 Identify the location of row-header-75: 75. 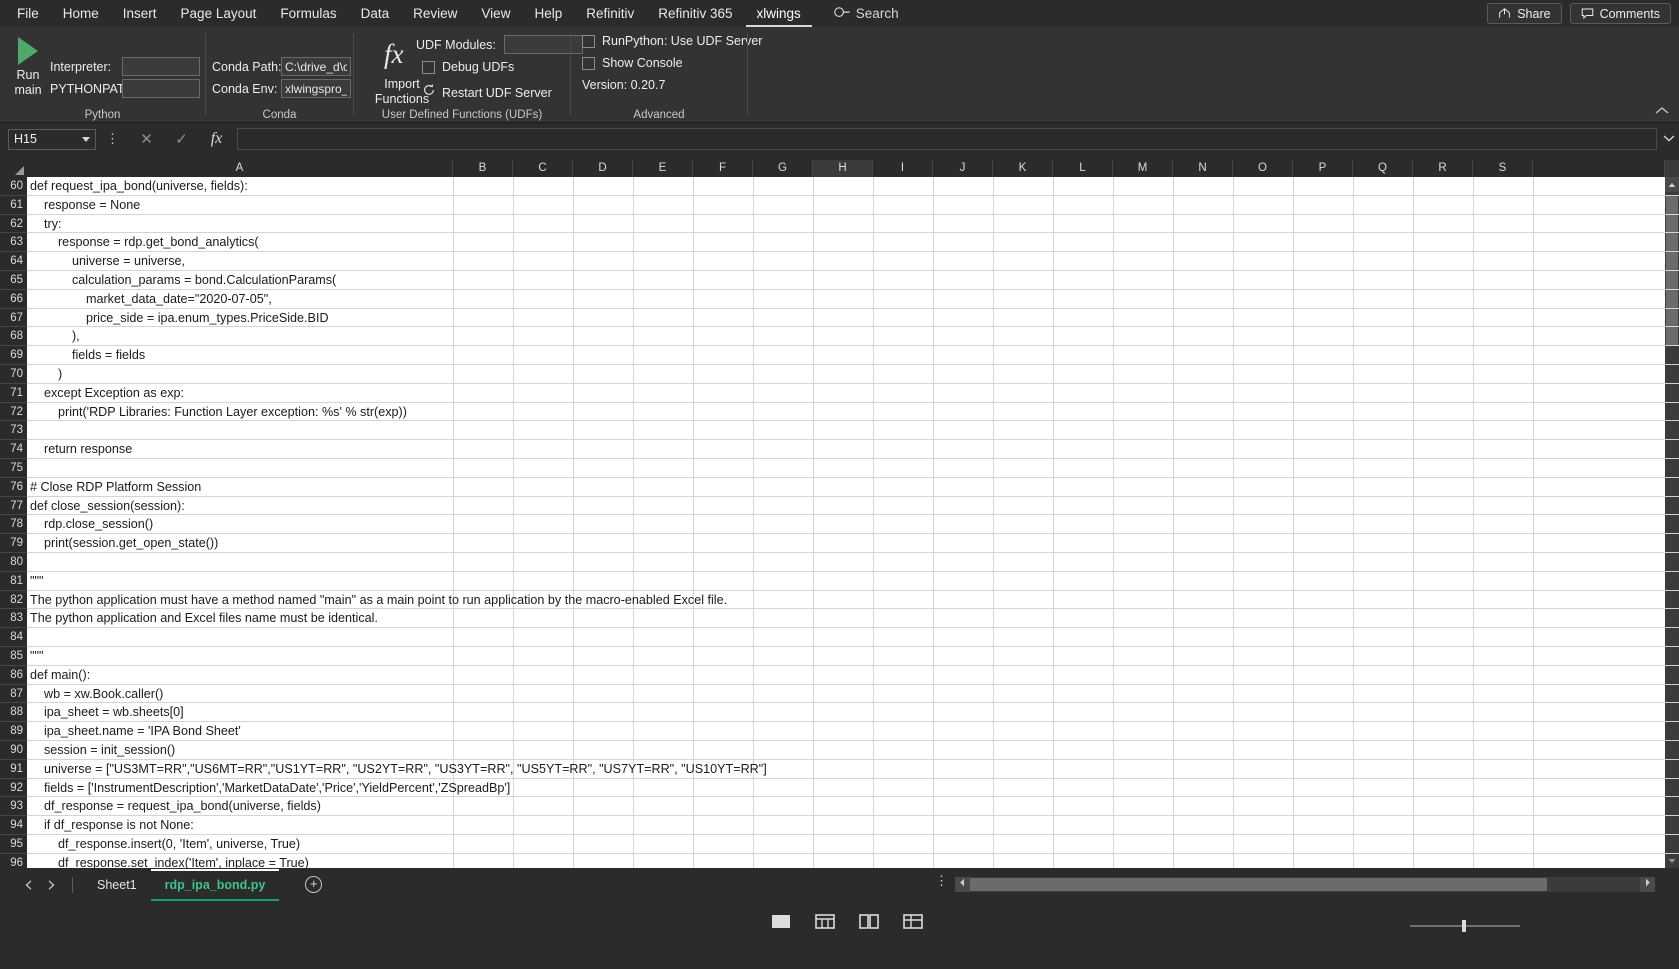
(13, 468).